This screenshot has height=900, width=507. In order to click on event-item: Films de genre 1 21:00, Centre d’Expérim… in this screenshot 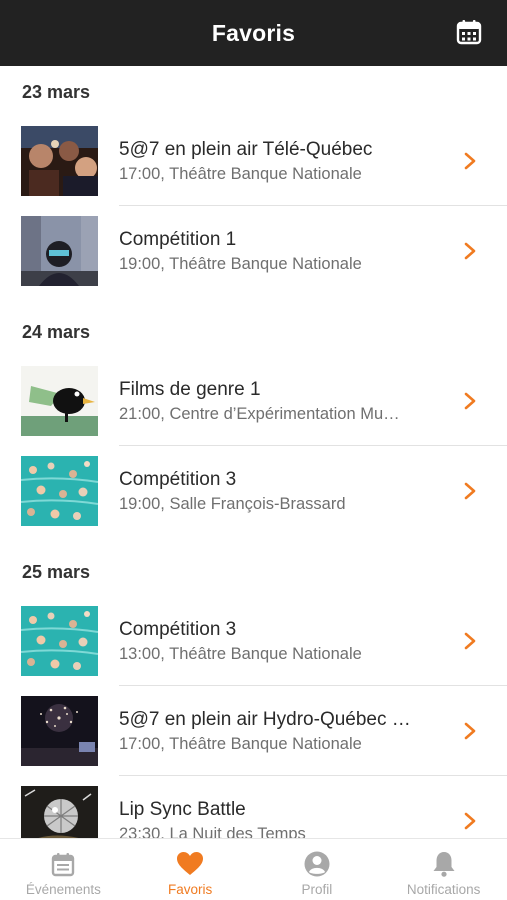, I will do `click(253, 401)`.